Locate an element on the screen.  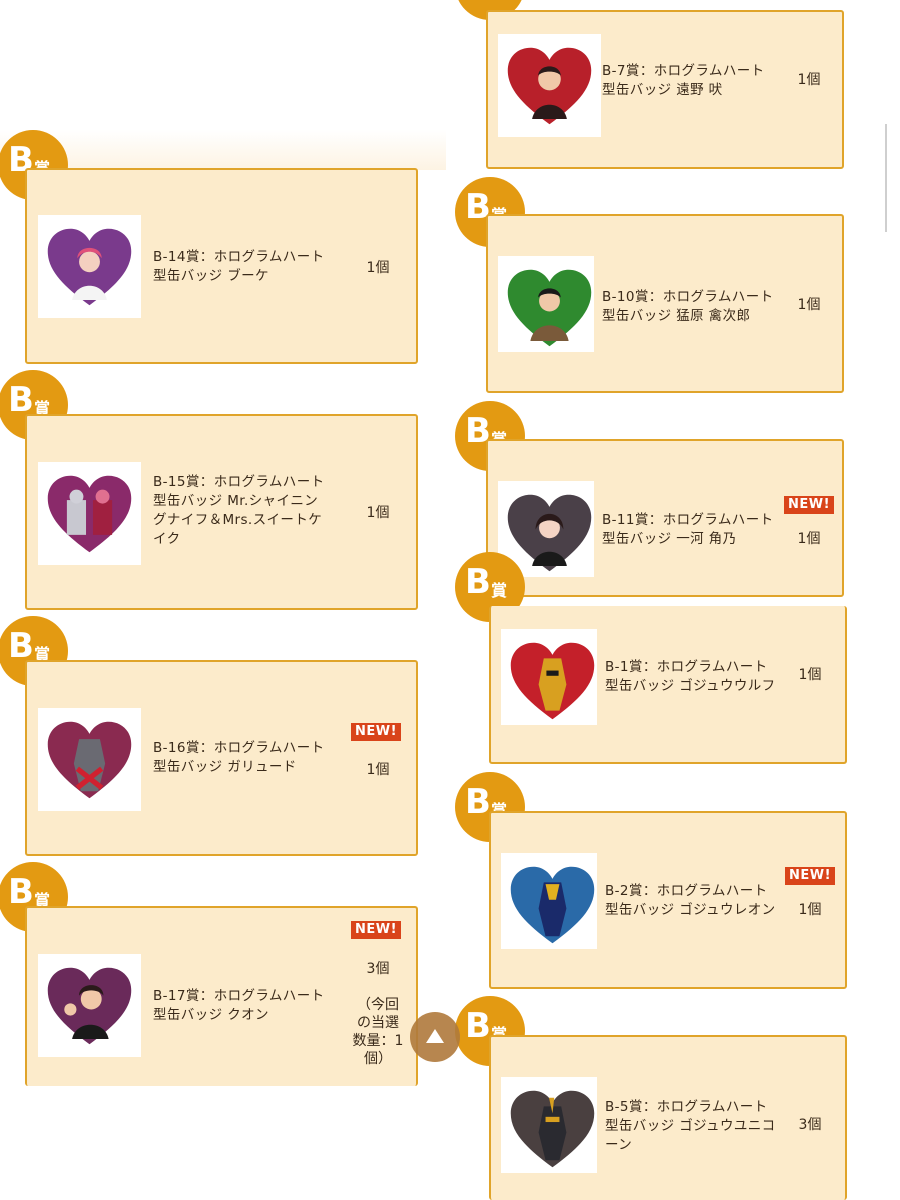
item-quantity: 3個 （今回 の当選 数量：1 個） is located at coordinates (378, 1014).